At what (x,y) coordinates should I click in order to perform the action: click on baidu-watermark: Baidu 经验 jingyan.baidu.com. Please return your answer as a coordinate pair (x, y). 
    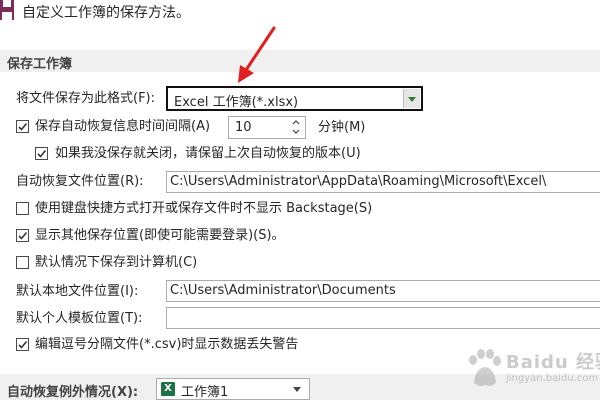
    Looking at the image, I should click on (531, 370).